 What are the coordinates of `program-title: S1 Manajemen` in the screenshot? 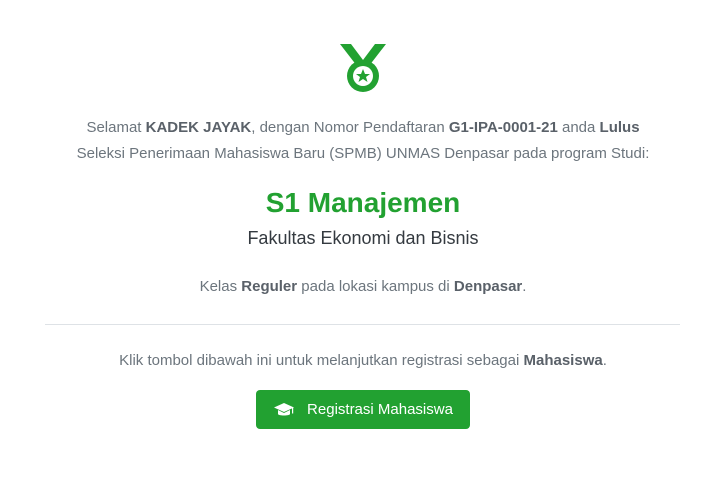 It's located at (363, 202).